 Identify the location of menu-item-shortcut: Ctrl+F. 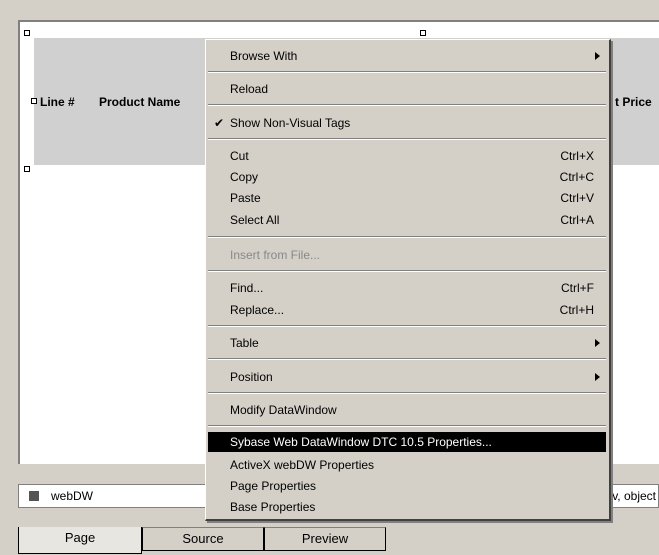
(577, 288).